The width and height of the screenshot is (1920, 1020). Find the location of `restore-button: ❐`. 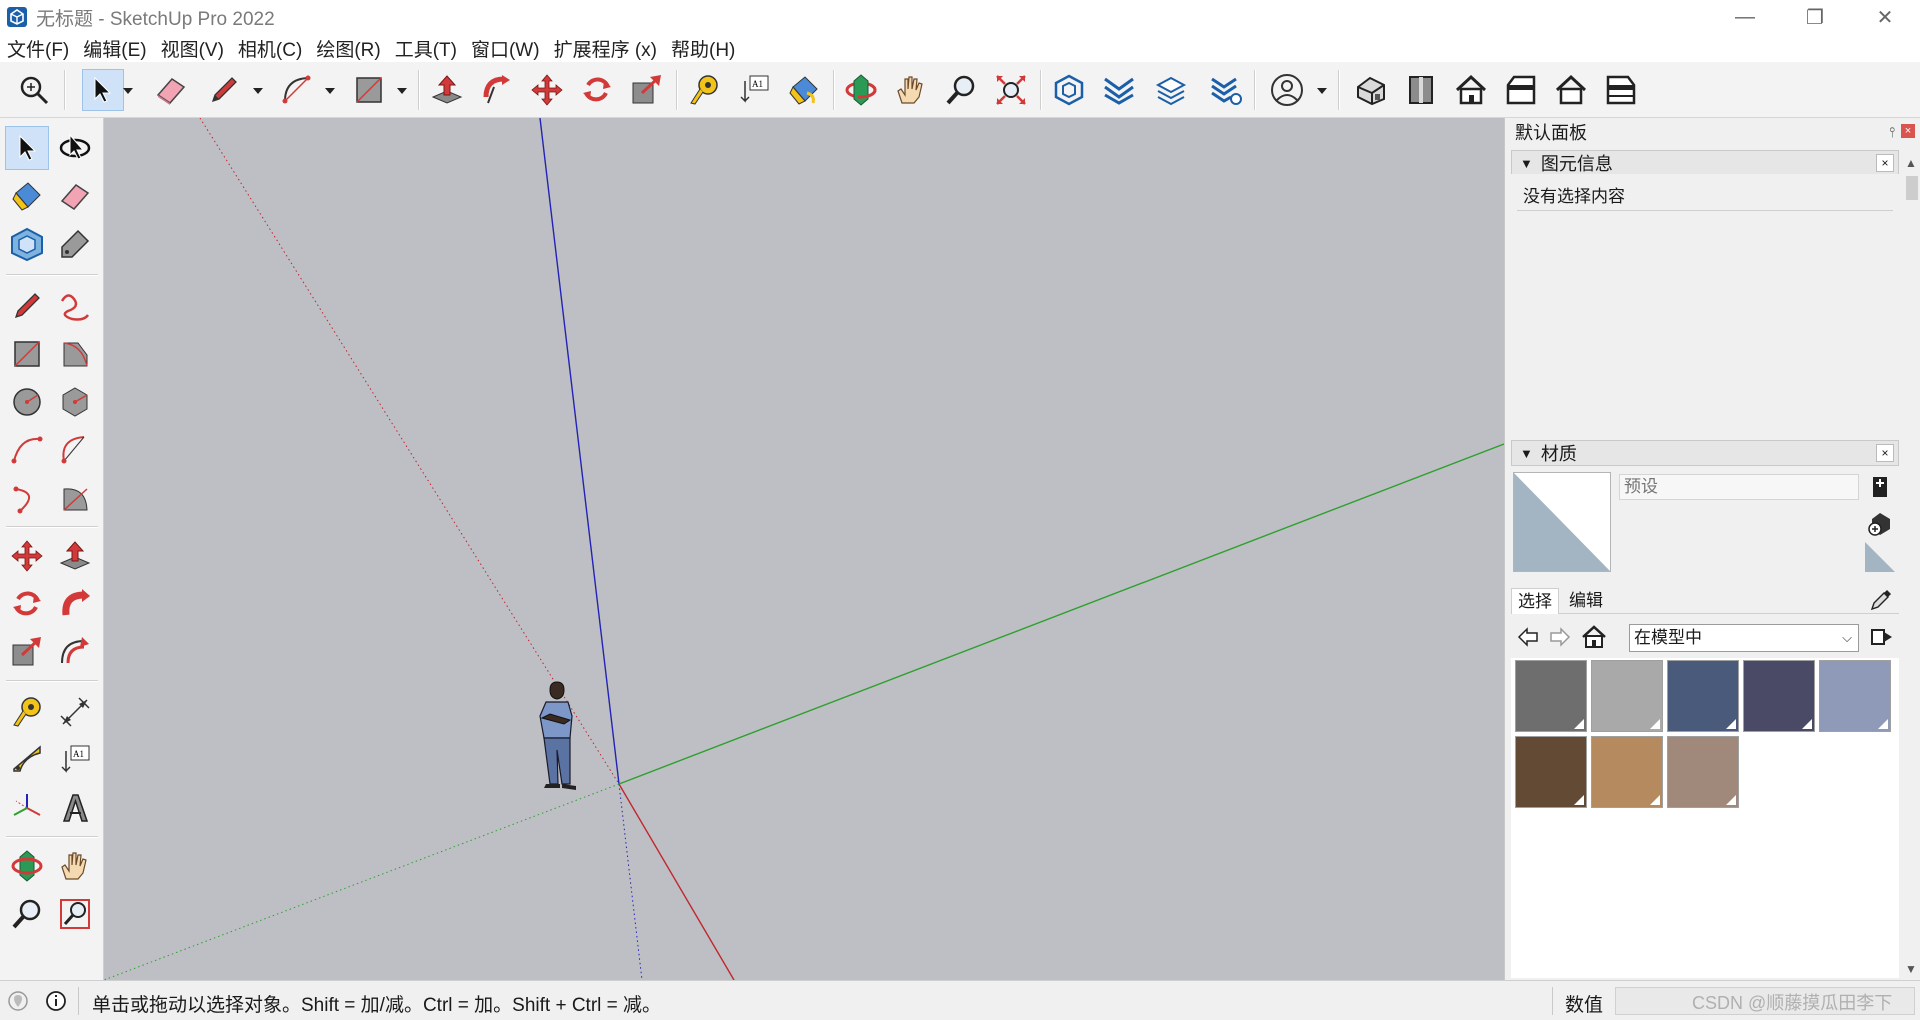

restore-button: ❐ is located at coordinates (1815, 17).